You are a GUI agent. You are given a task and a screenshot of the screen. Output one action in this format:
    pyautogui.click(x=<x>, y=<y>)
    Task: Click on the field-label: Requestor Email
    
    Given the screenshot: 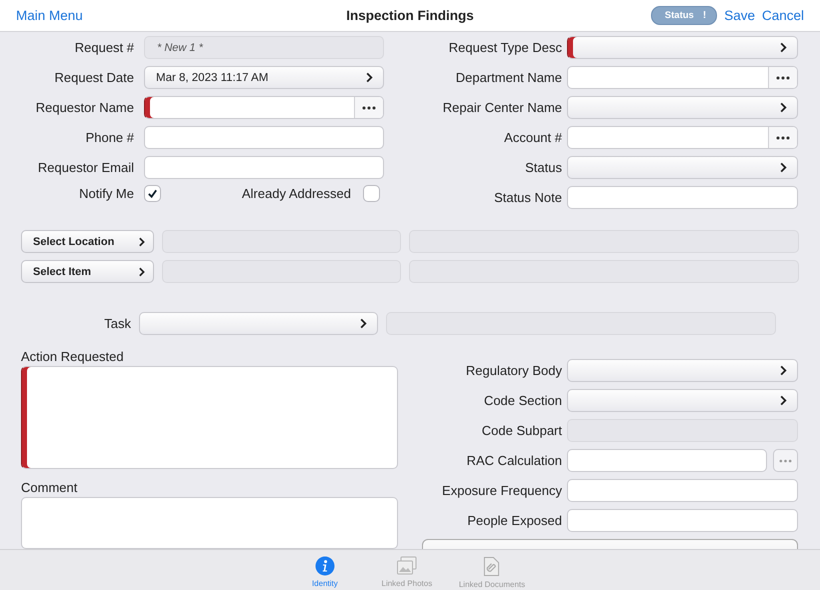 What is the action you would take?
    pyautogui.click(x=85, y=167)
    